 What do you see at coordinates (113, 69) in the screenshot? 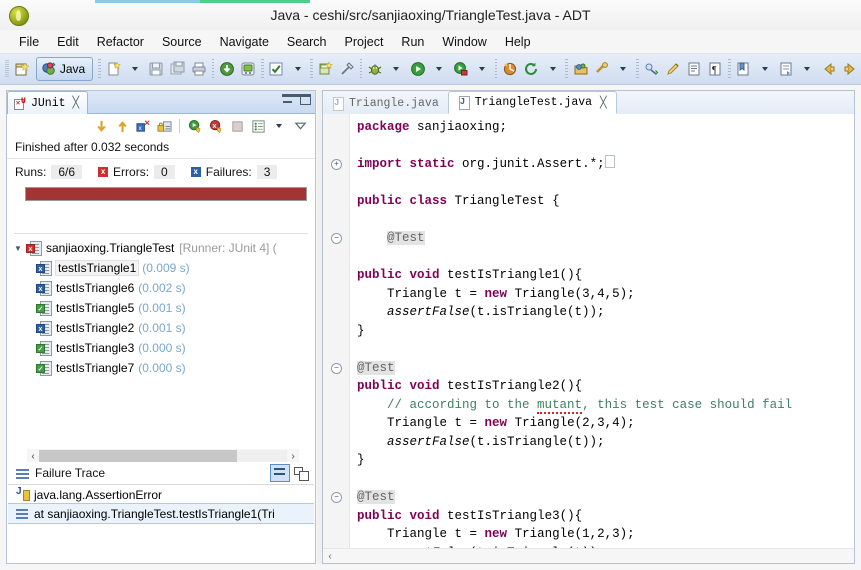
I see `new-file-icon` at bounding box center [113, 69].